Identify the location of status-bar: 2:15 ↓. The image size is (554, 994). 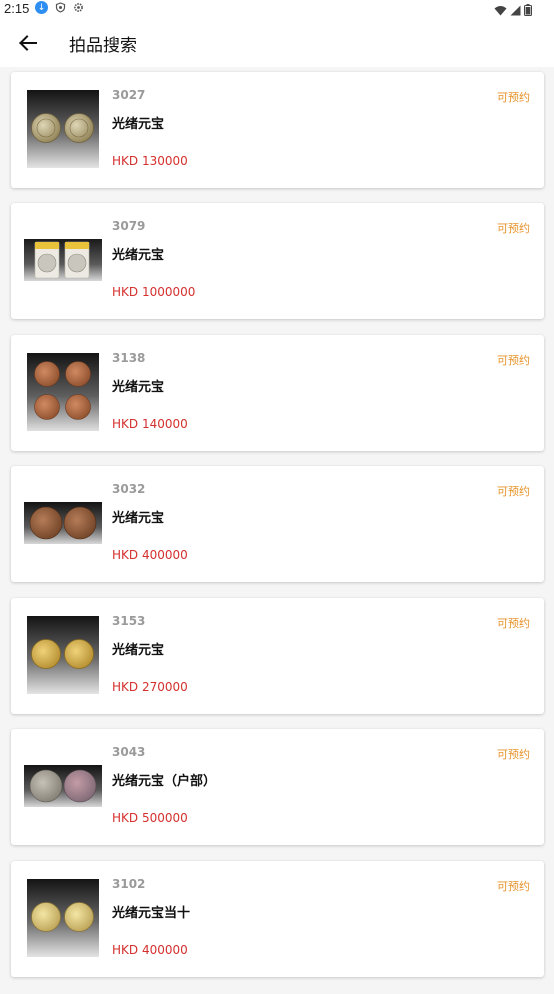
(277, 8).